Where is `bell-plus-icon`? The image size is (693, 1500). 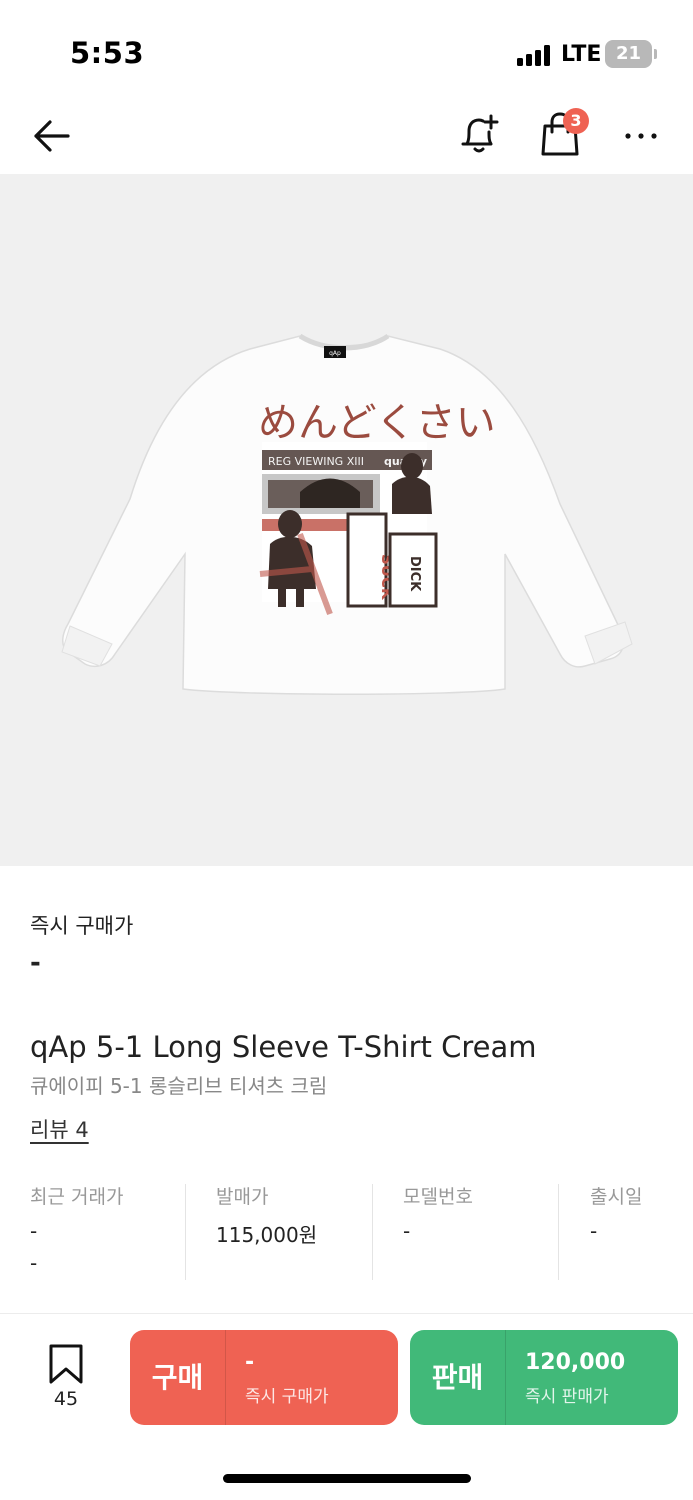 bell-plus-icon is located at coordinates (480, 133).